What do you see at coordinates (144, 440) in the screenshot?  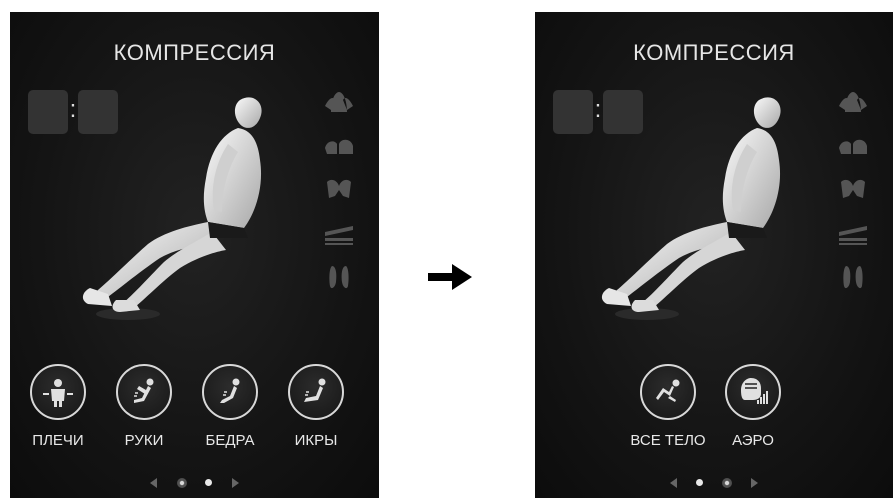 I see `mode-label: РУКИ` at bounding box center [144, 440].